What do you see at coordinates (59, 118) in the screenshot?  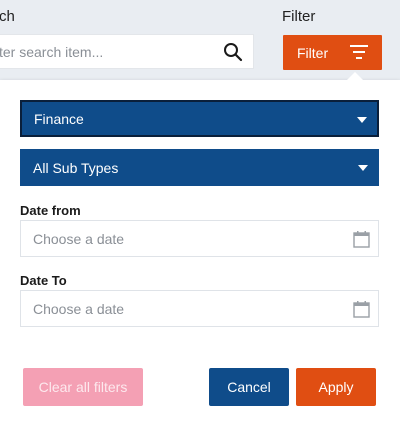 I see `type-select-value: Finance` at bounding box center [59, 118].